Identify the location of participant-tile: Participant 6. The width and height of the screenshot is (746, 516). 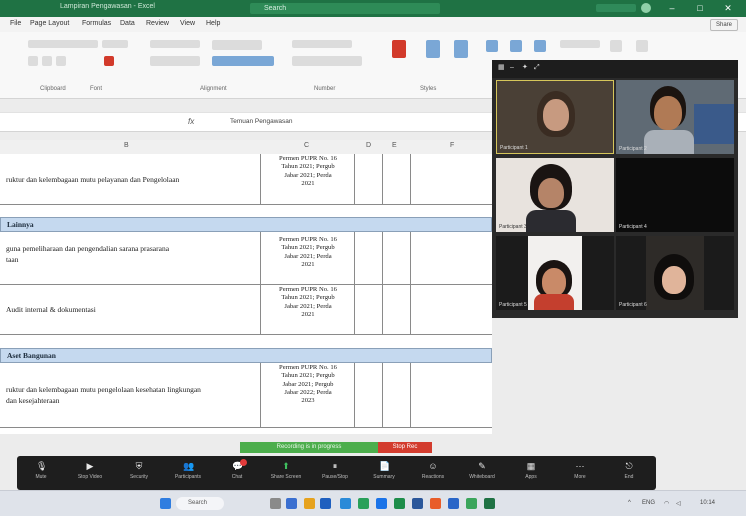
(675, 273).